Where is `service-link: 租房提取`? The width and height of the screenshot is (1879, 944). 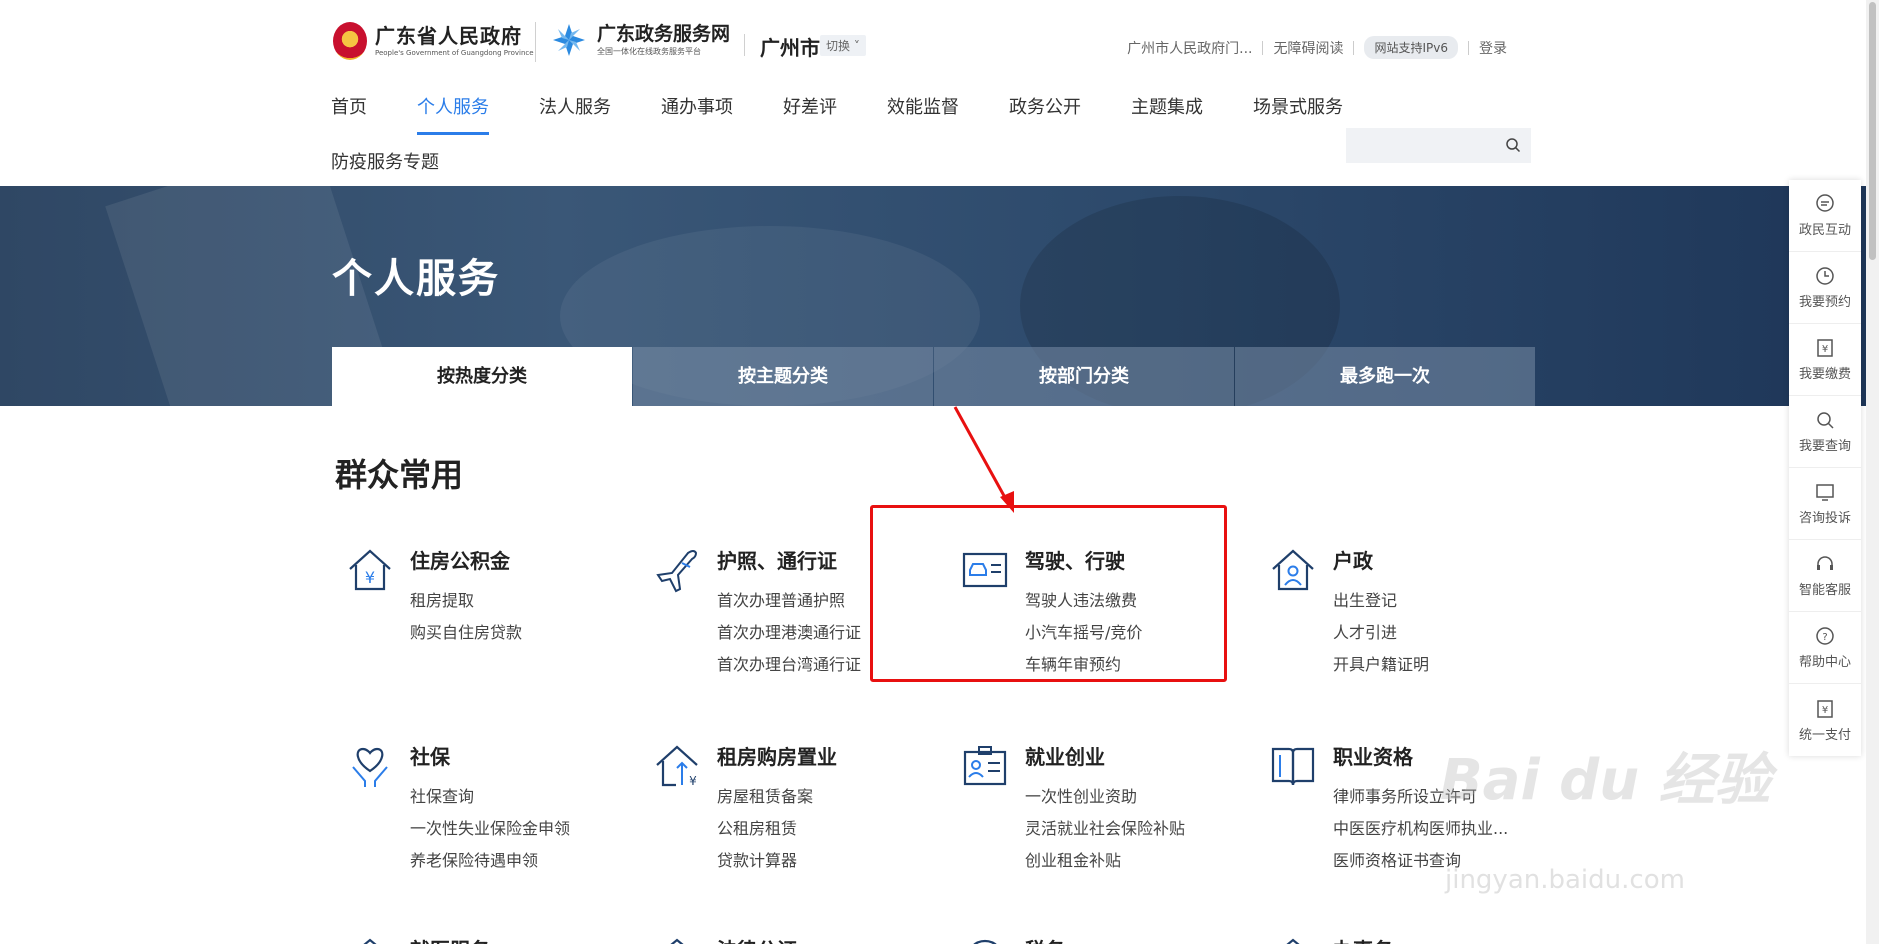
service-link: 租房提取 is located at coordinates (442, 599).